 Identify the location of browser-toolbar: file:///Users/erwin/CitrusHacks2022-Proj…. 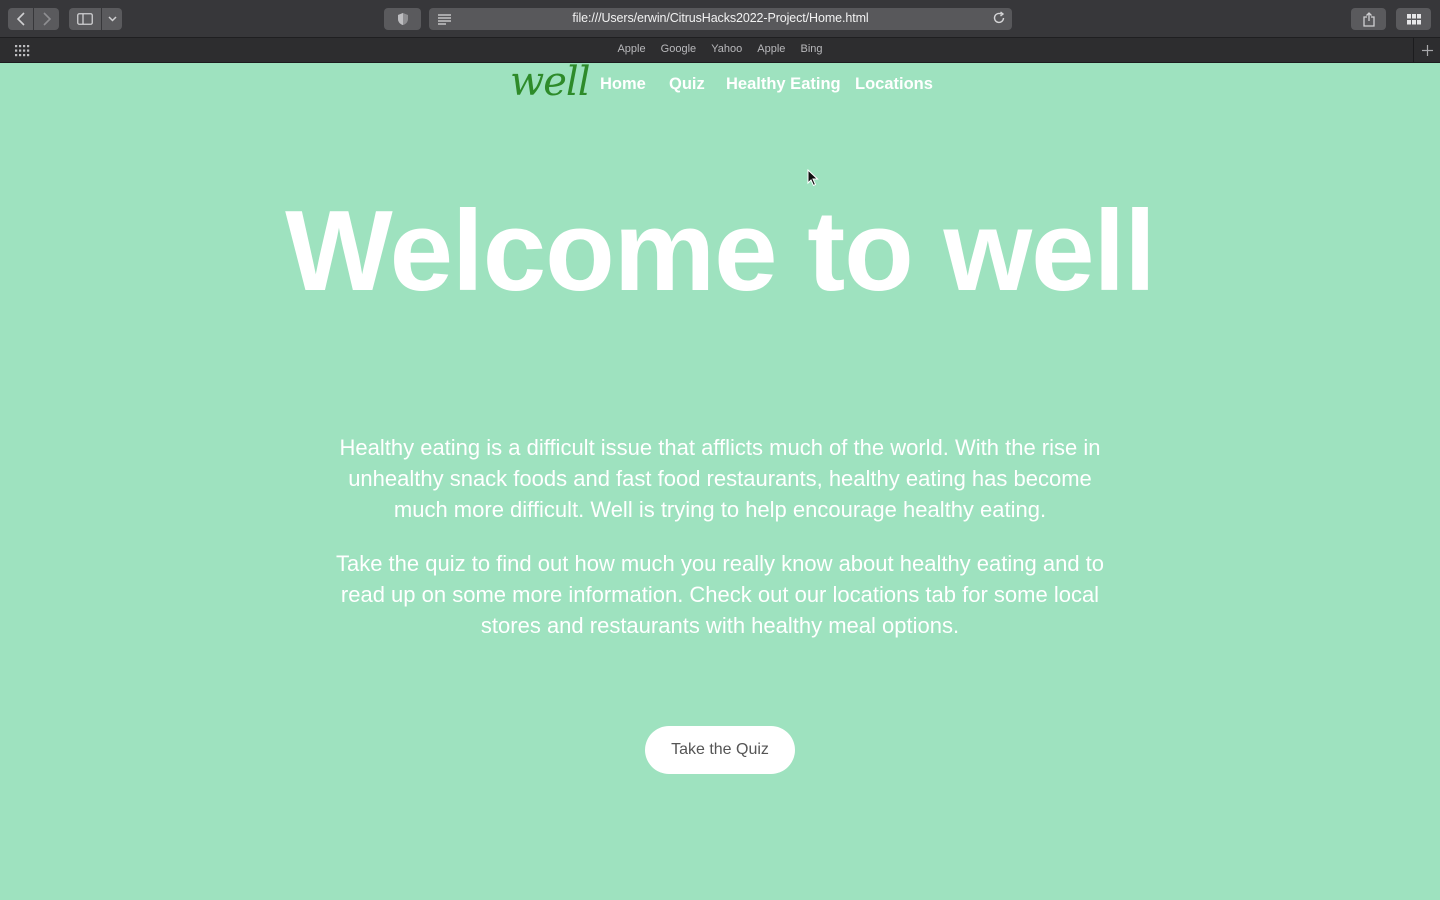
(720, 19).